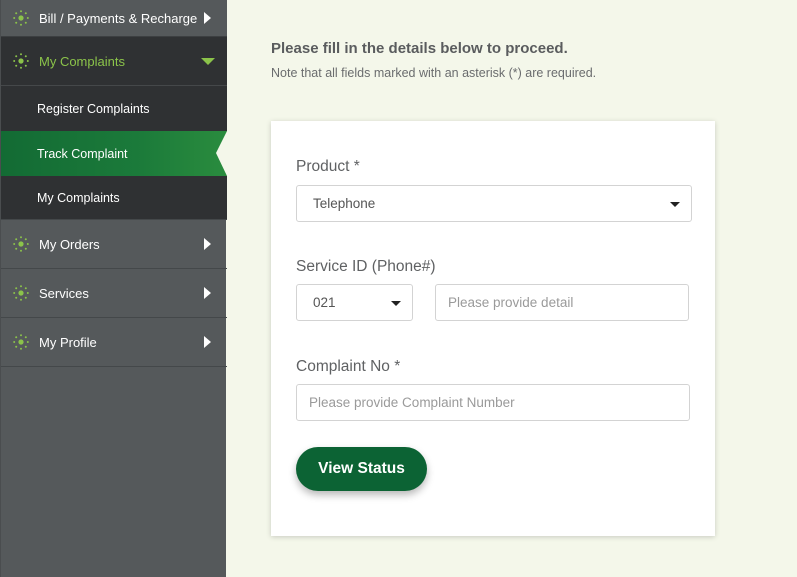 The height and width of the screenshot is (577, 797). I want to click on phone-number-placeholder: Please provide detail, so click(511, 302).